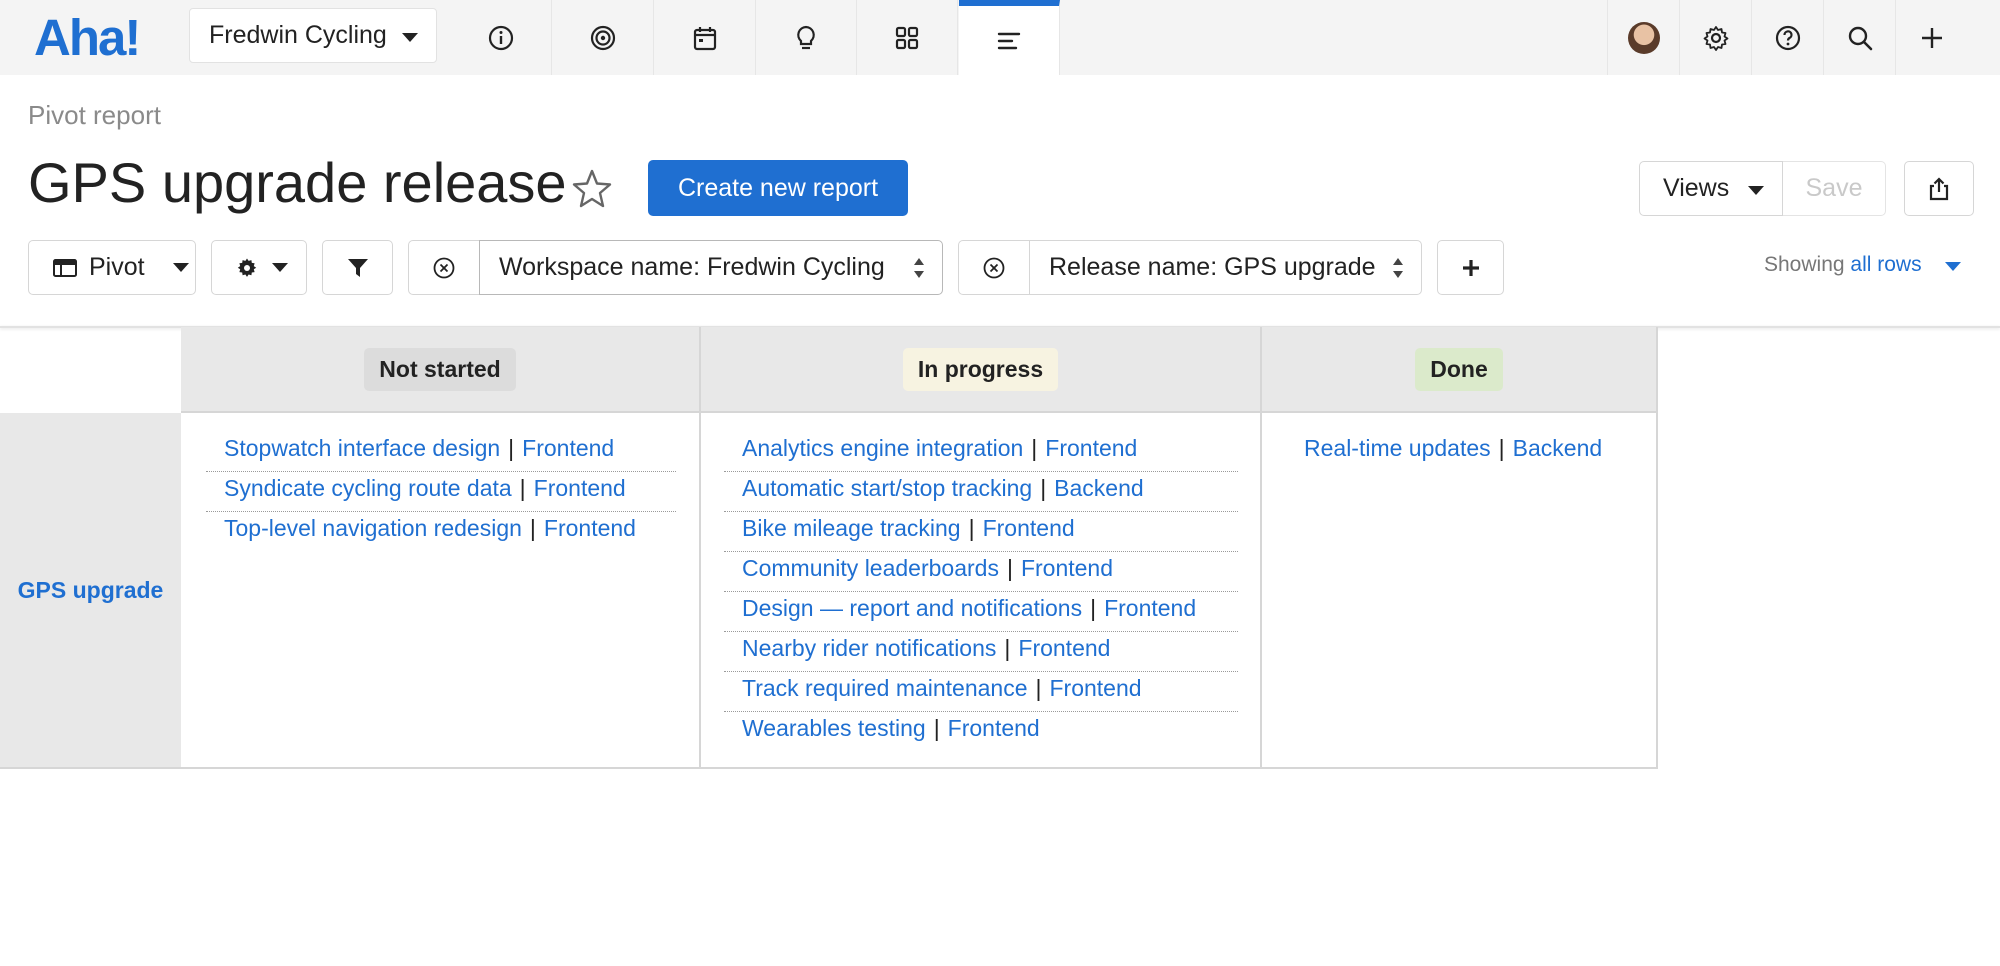 This screenshot has height=966, width=2000. I want to click on page-title: GPS upgrade release, so click(297, 182).